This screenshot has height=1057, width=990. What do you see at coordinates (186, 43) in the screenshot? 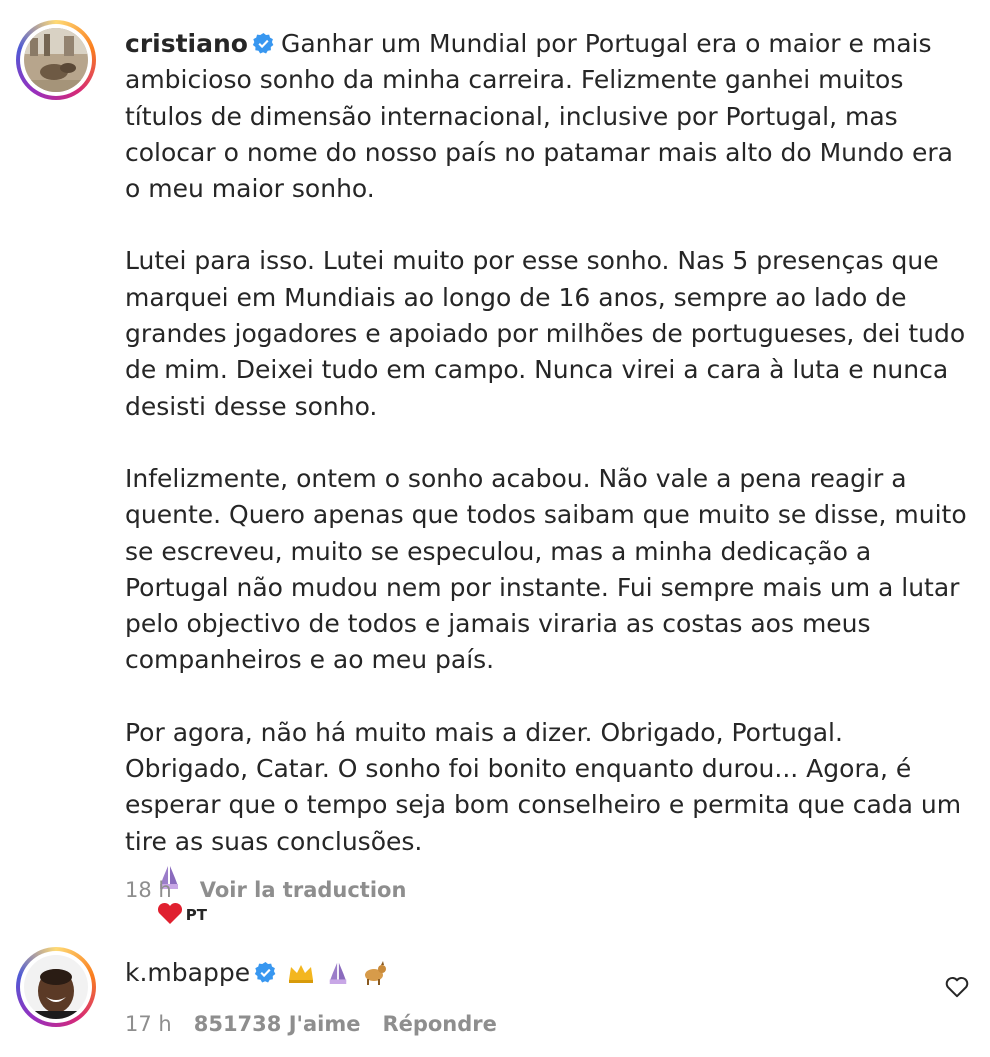
I see `post-username: cristiano` at bounding box center [186, 43].